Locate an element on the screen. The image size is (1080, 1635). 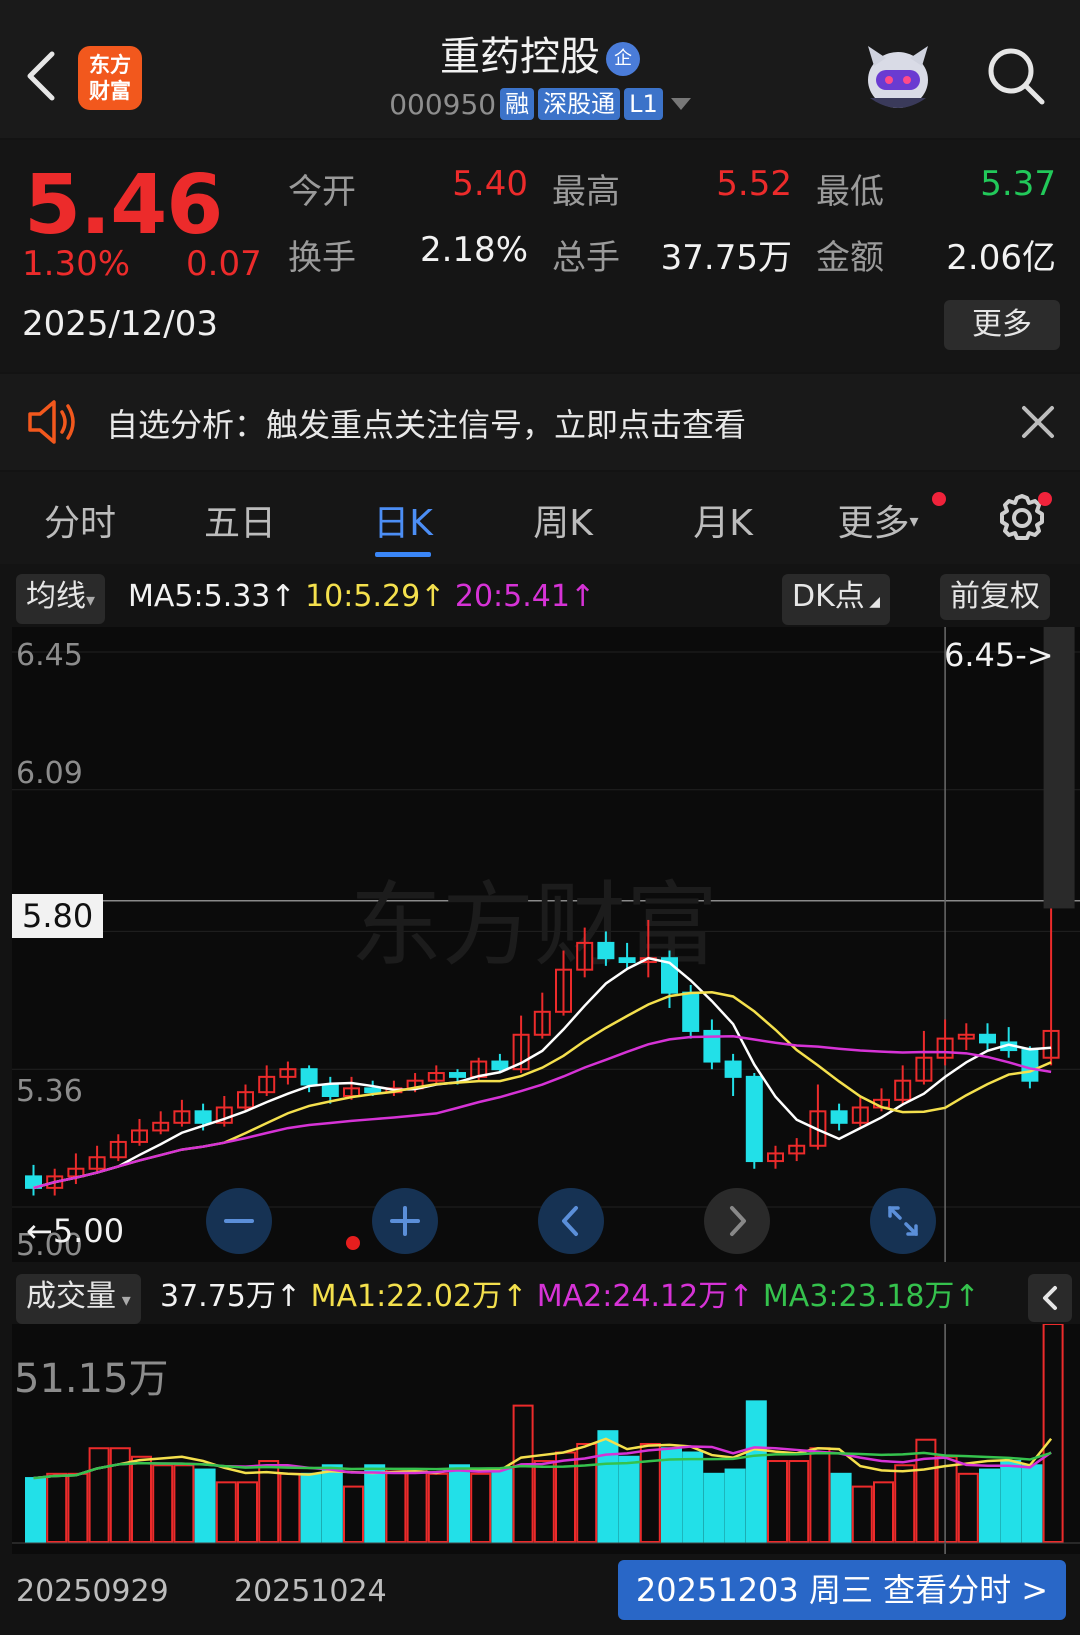
volume-ma1-arrow: ↑ is located at coordinates (515, 1296).